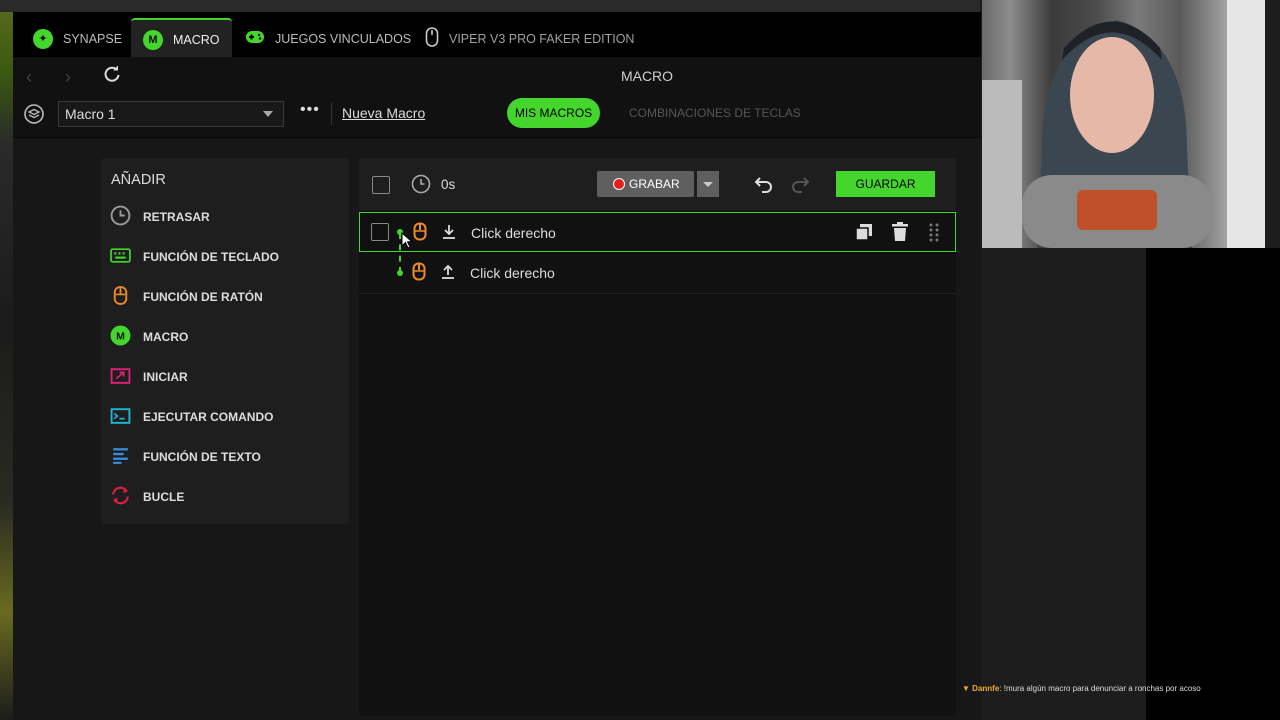 The image size is (1280, 720). Describe the element at coordinates (120, 457) in the screenshot. I see `text-icon` at that location.